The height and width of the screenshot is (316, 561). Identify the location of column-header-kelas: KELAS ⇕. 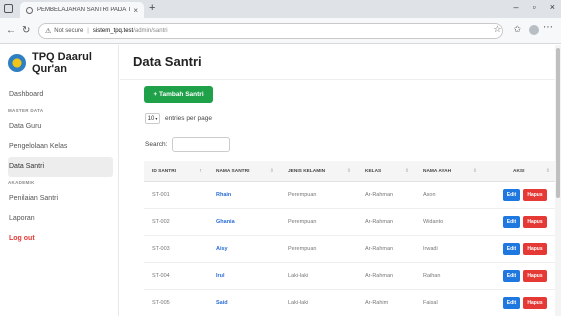
(386, 171).